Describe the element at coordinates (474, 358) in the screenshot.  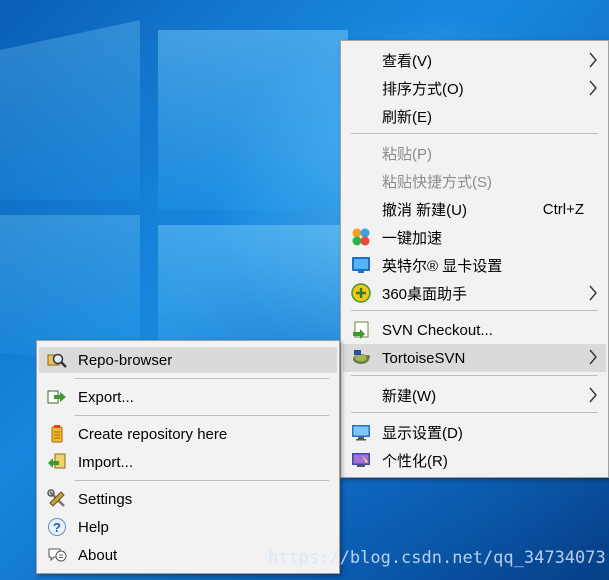
I see `menu-item-tortoisesvn: TortoiseSVN` at that location.